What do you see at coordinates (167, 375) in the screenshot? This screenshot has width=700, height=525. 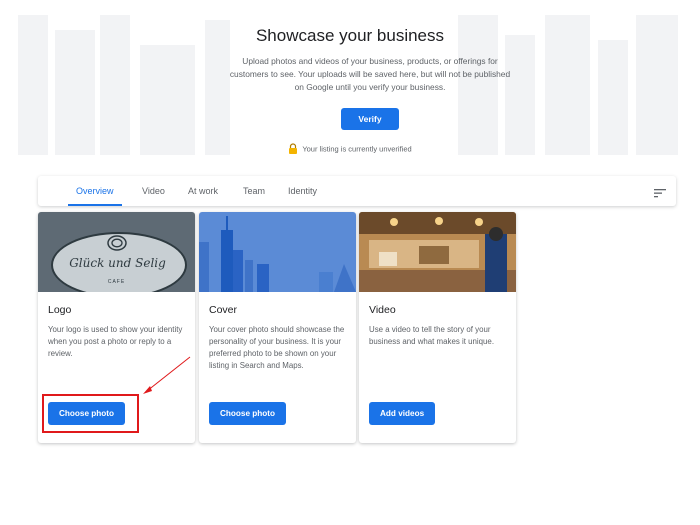 I see `annotation-arrow` at bounding box center [167, 375].